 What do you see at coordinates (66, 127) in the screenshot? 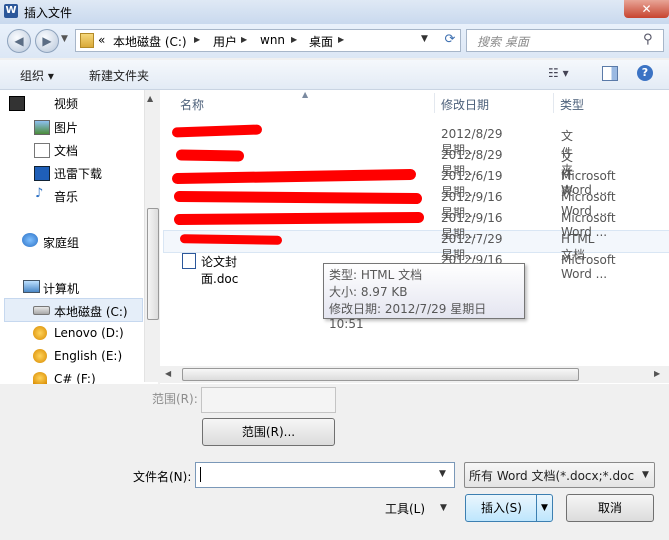
I see `nav-item-pictures: 图片` at bounding box center [66, 127].